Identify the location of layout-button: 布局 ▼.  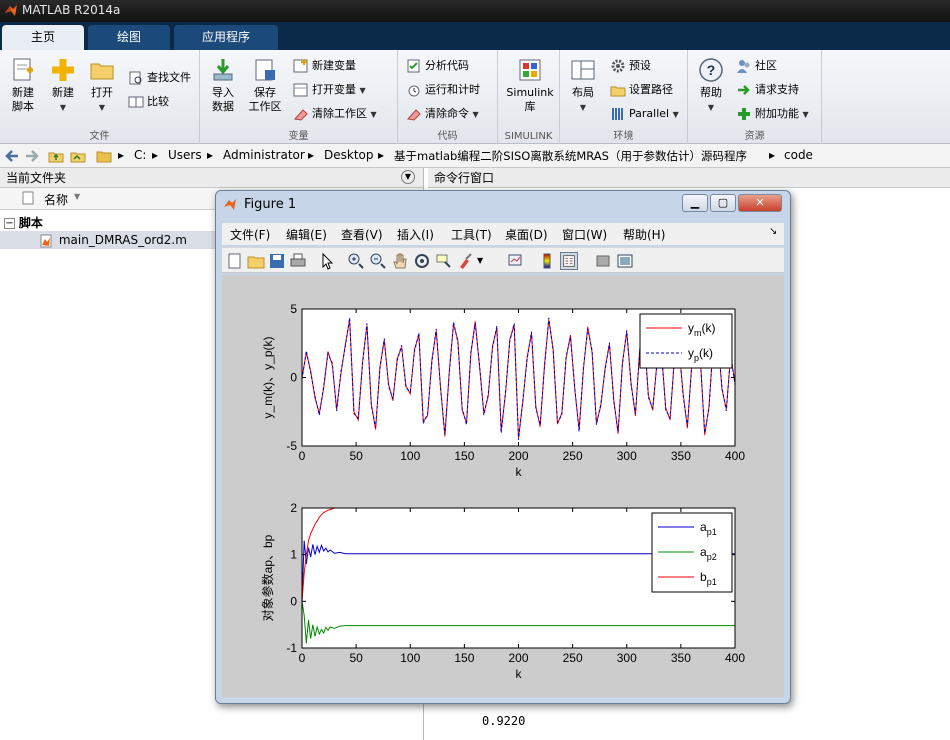
(583, 85).